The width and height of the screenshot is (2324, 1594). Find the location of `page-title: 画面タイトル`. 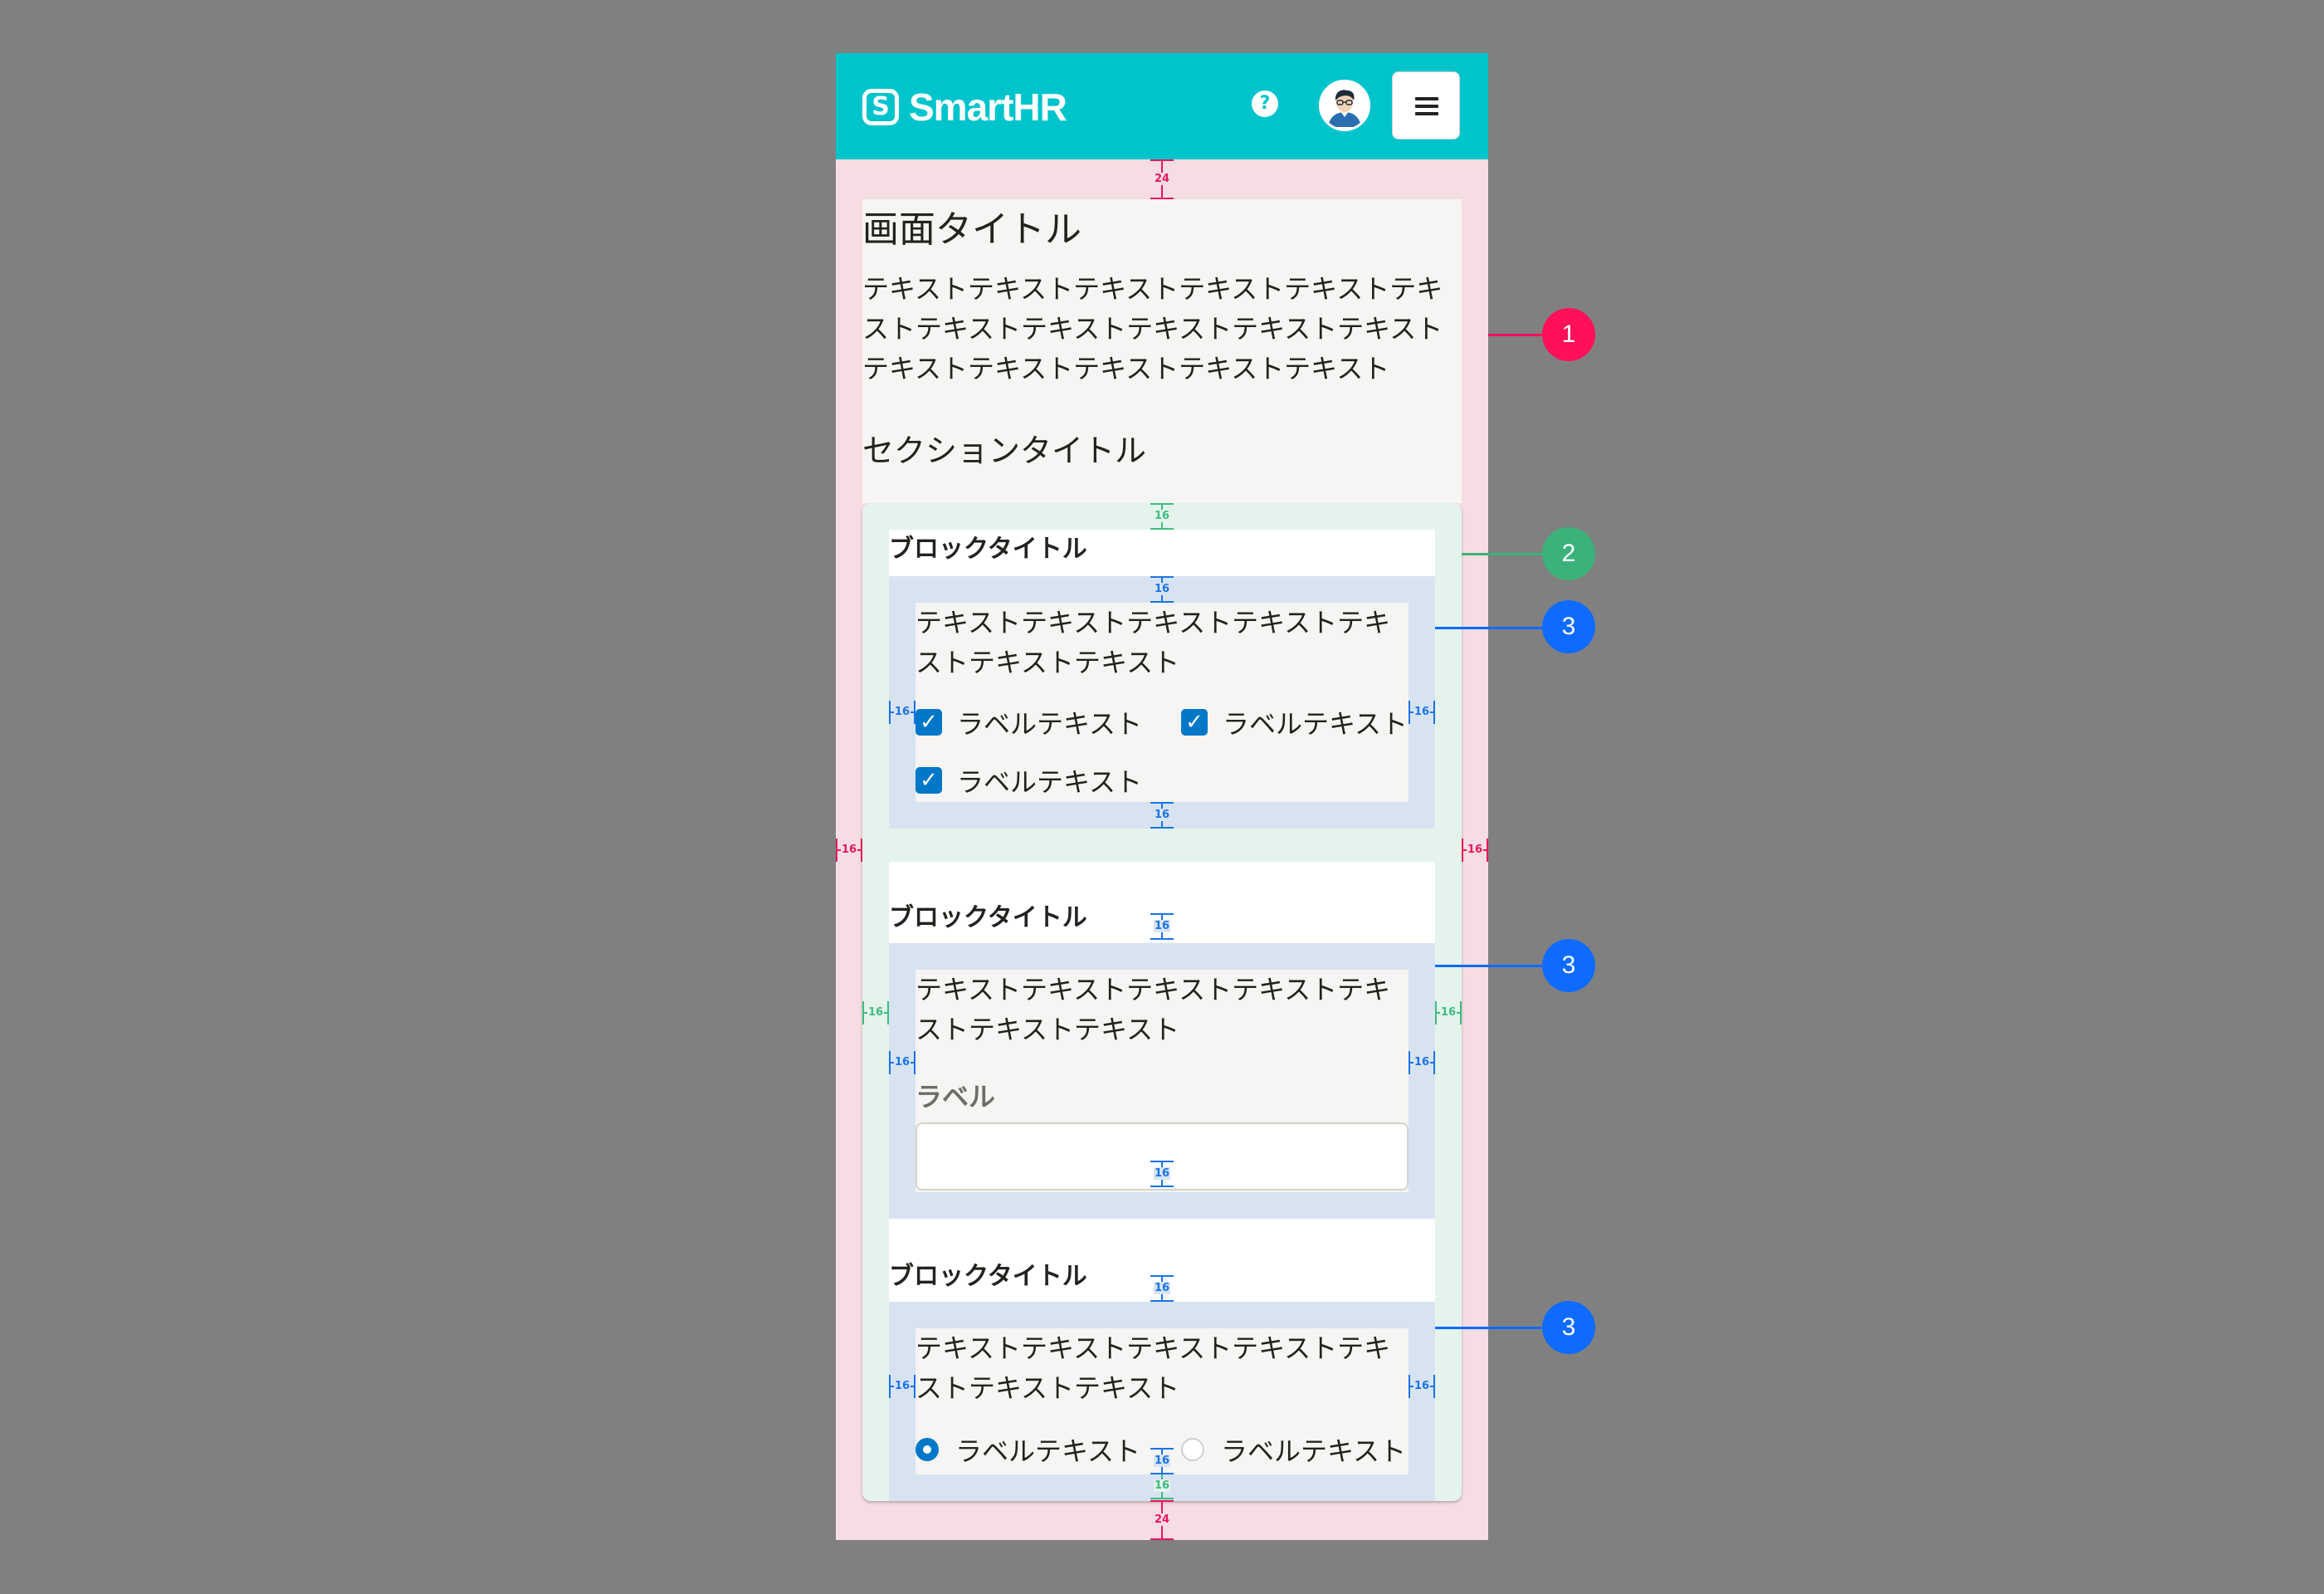

page-title: 画面タイトル is located at coordinates (971, 229).